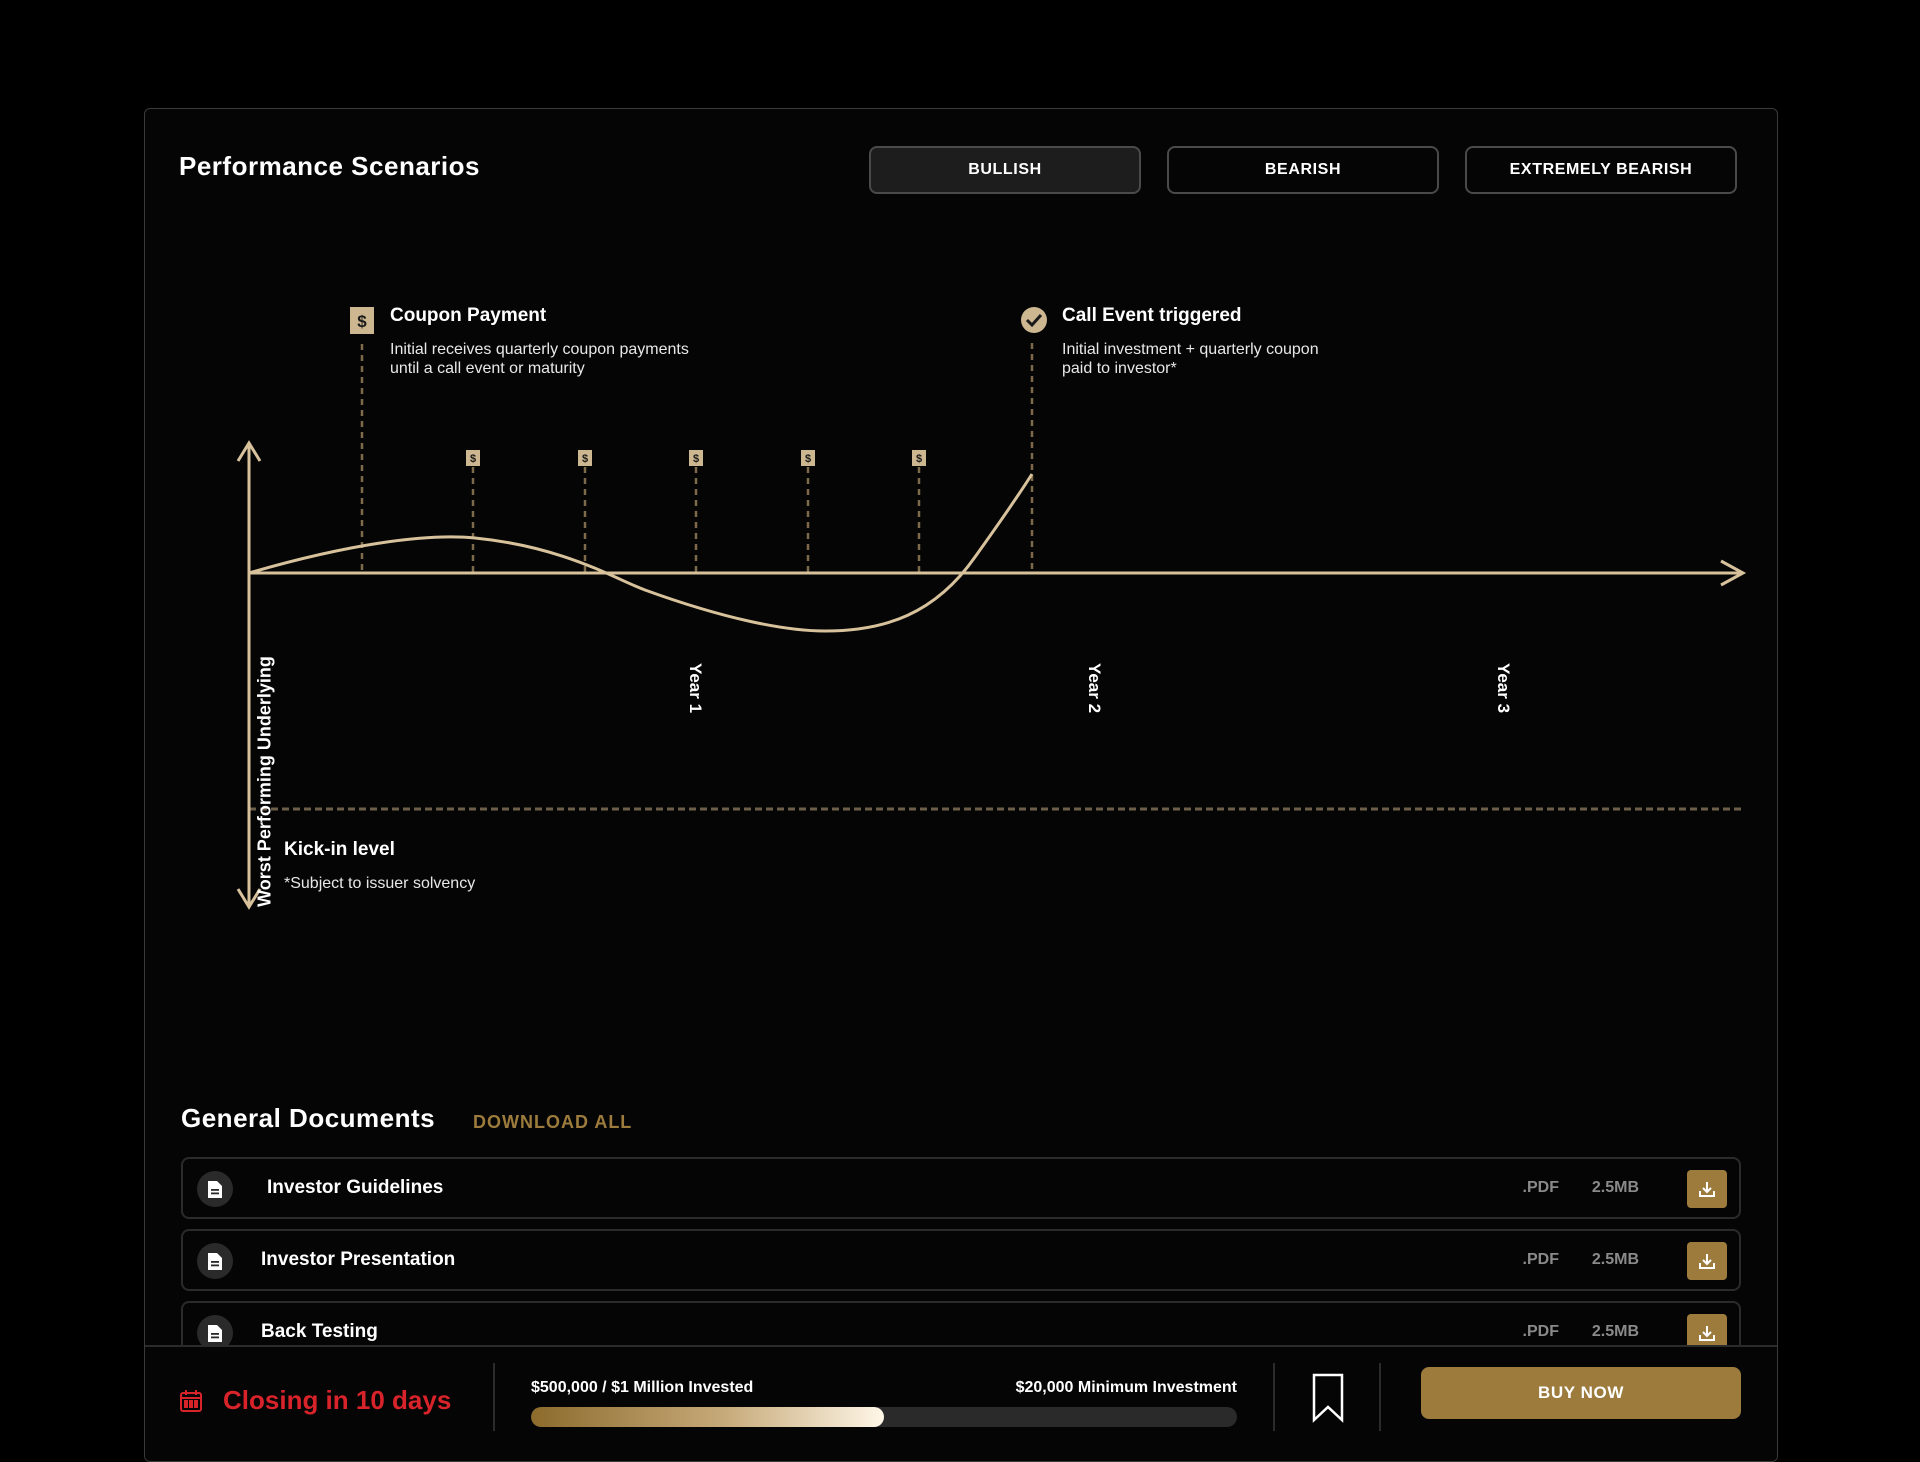 This screenshot has width=1920, height=1462. I want to click on bookmark-icon, so click(1328, 1400).